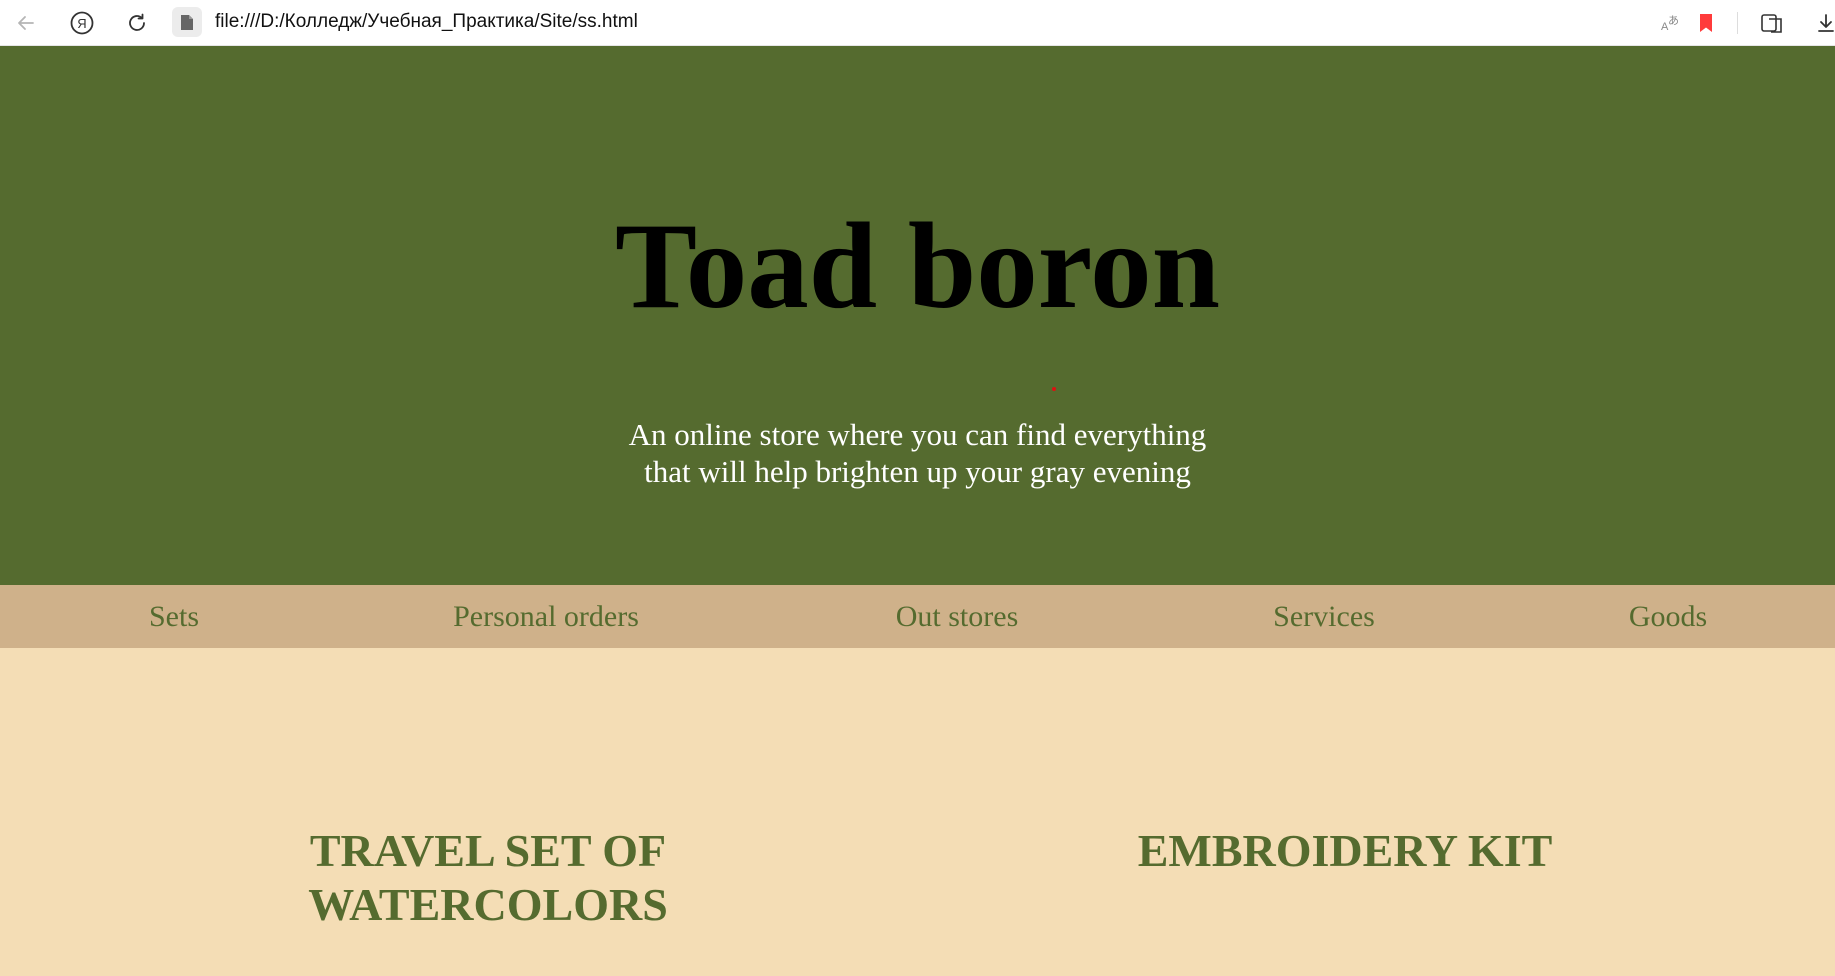 Image resolution: width=1835 pixels, height=976 pixels. Describe the element at coordinates (488, 850) in the screenshot. I see `product-title-line: TRAVEL SET OF` at that location.